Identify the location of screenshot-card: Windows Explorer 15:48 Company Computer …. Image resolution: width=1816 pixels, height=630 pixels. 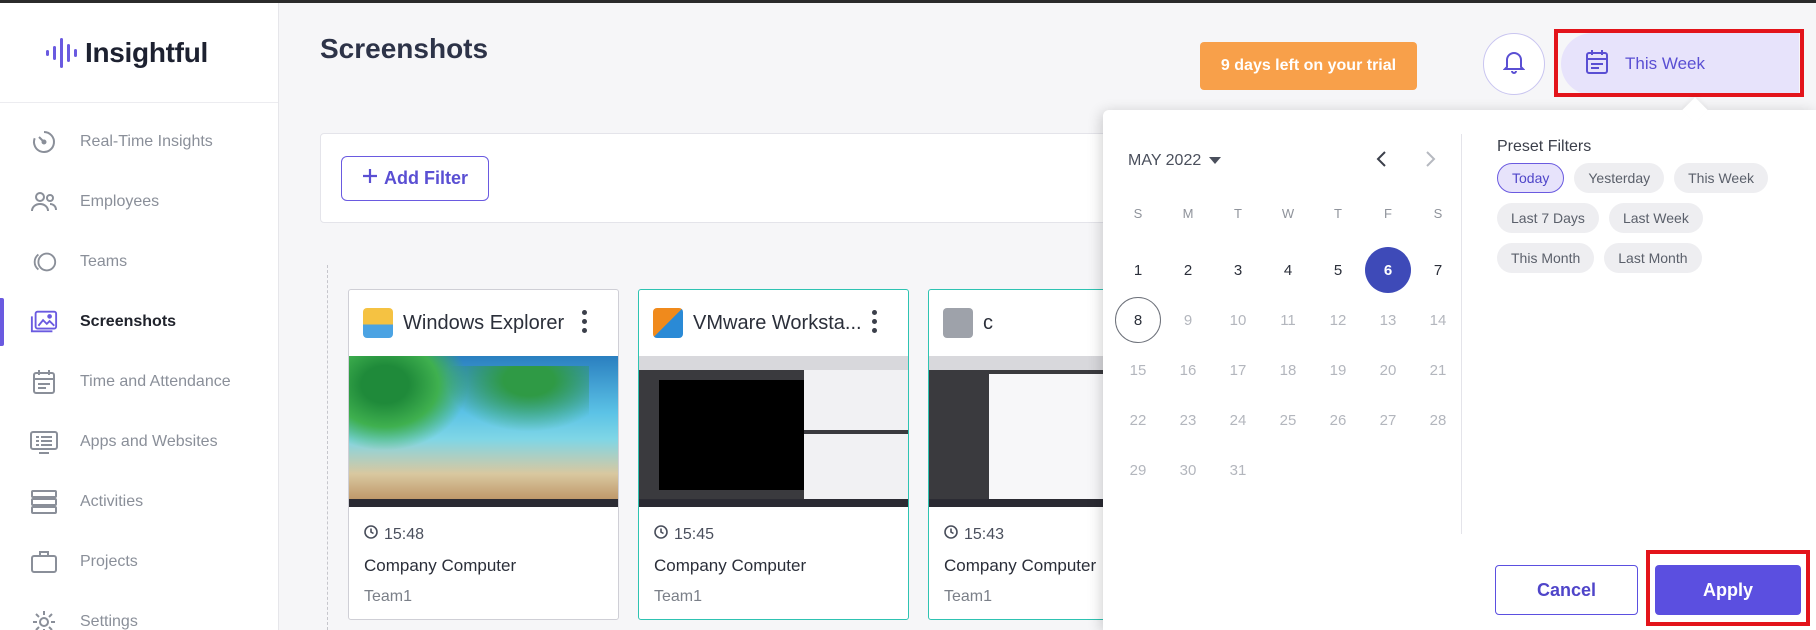
(483, 454).